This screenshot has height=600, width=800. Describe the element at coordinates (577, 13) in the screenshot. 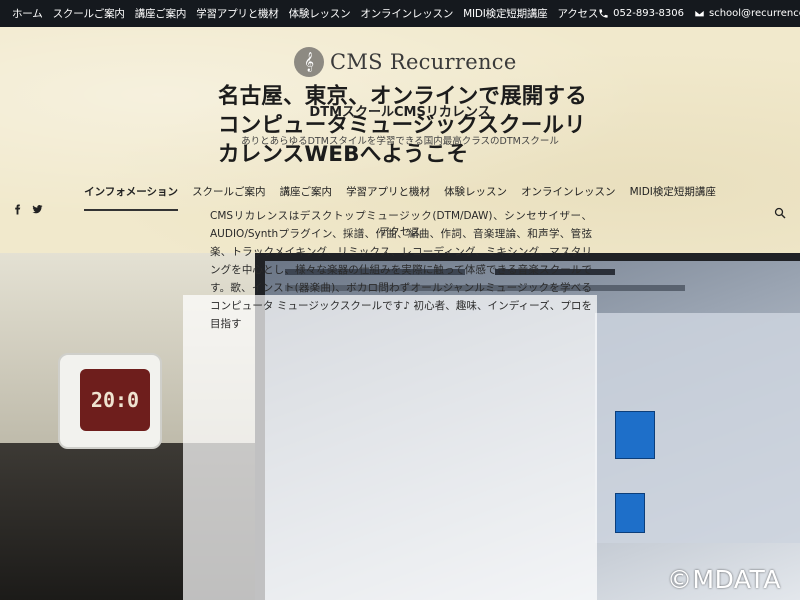

I see `top-nav-access: アクセス` at that location.